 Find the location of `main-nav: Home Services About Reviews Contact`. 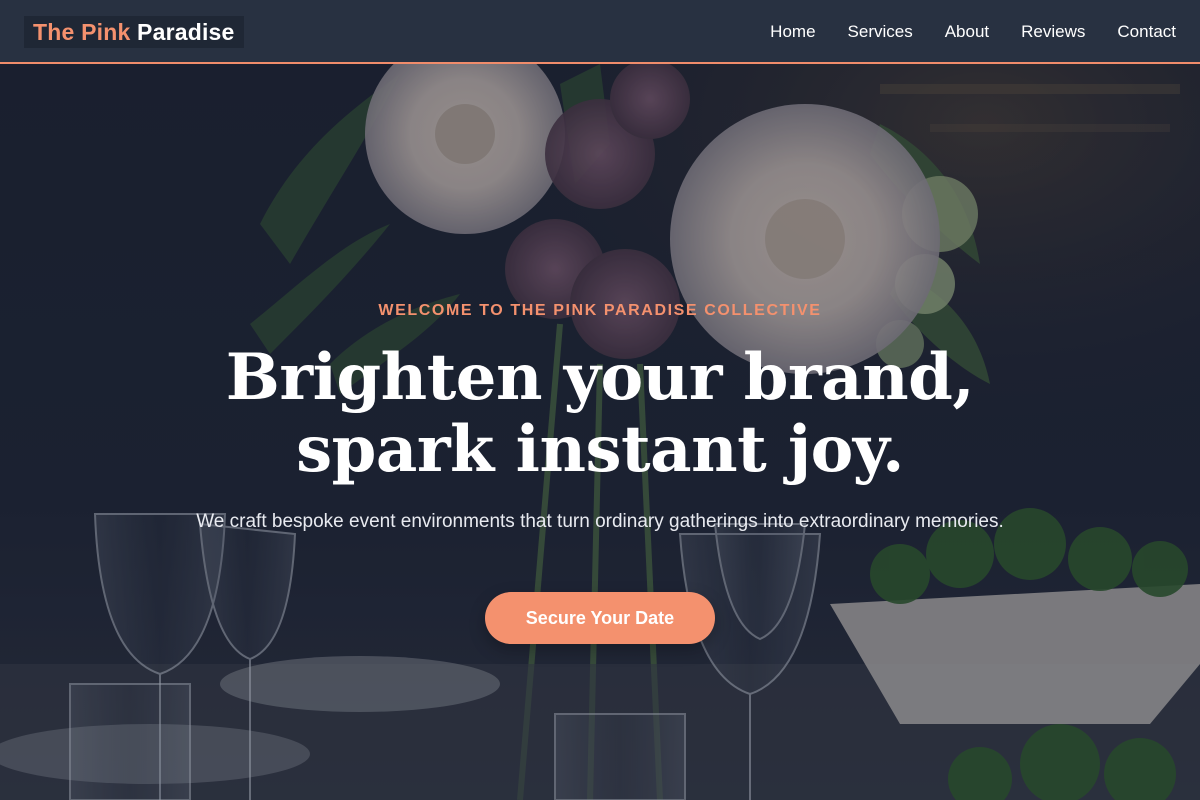

main-nav: Home Services About Reviews Contact is located at coordinates (957, 32).